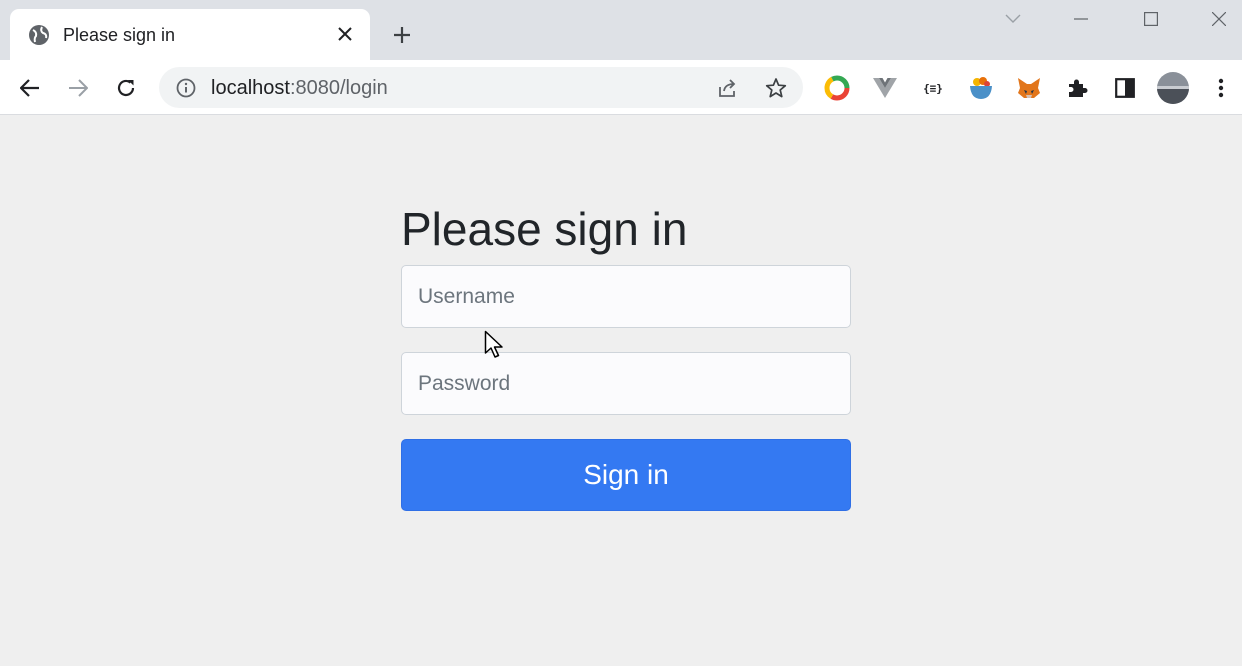 This screenshot has height=666, width=1242. I want to click on share-icon, so click(728, 88).